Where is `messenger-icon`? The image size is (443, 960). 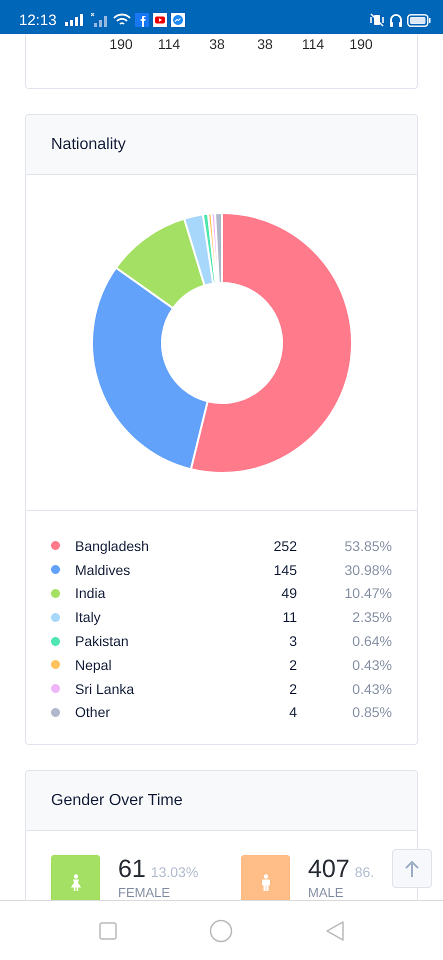
messenger-icon is located at coordinates (177, 20).